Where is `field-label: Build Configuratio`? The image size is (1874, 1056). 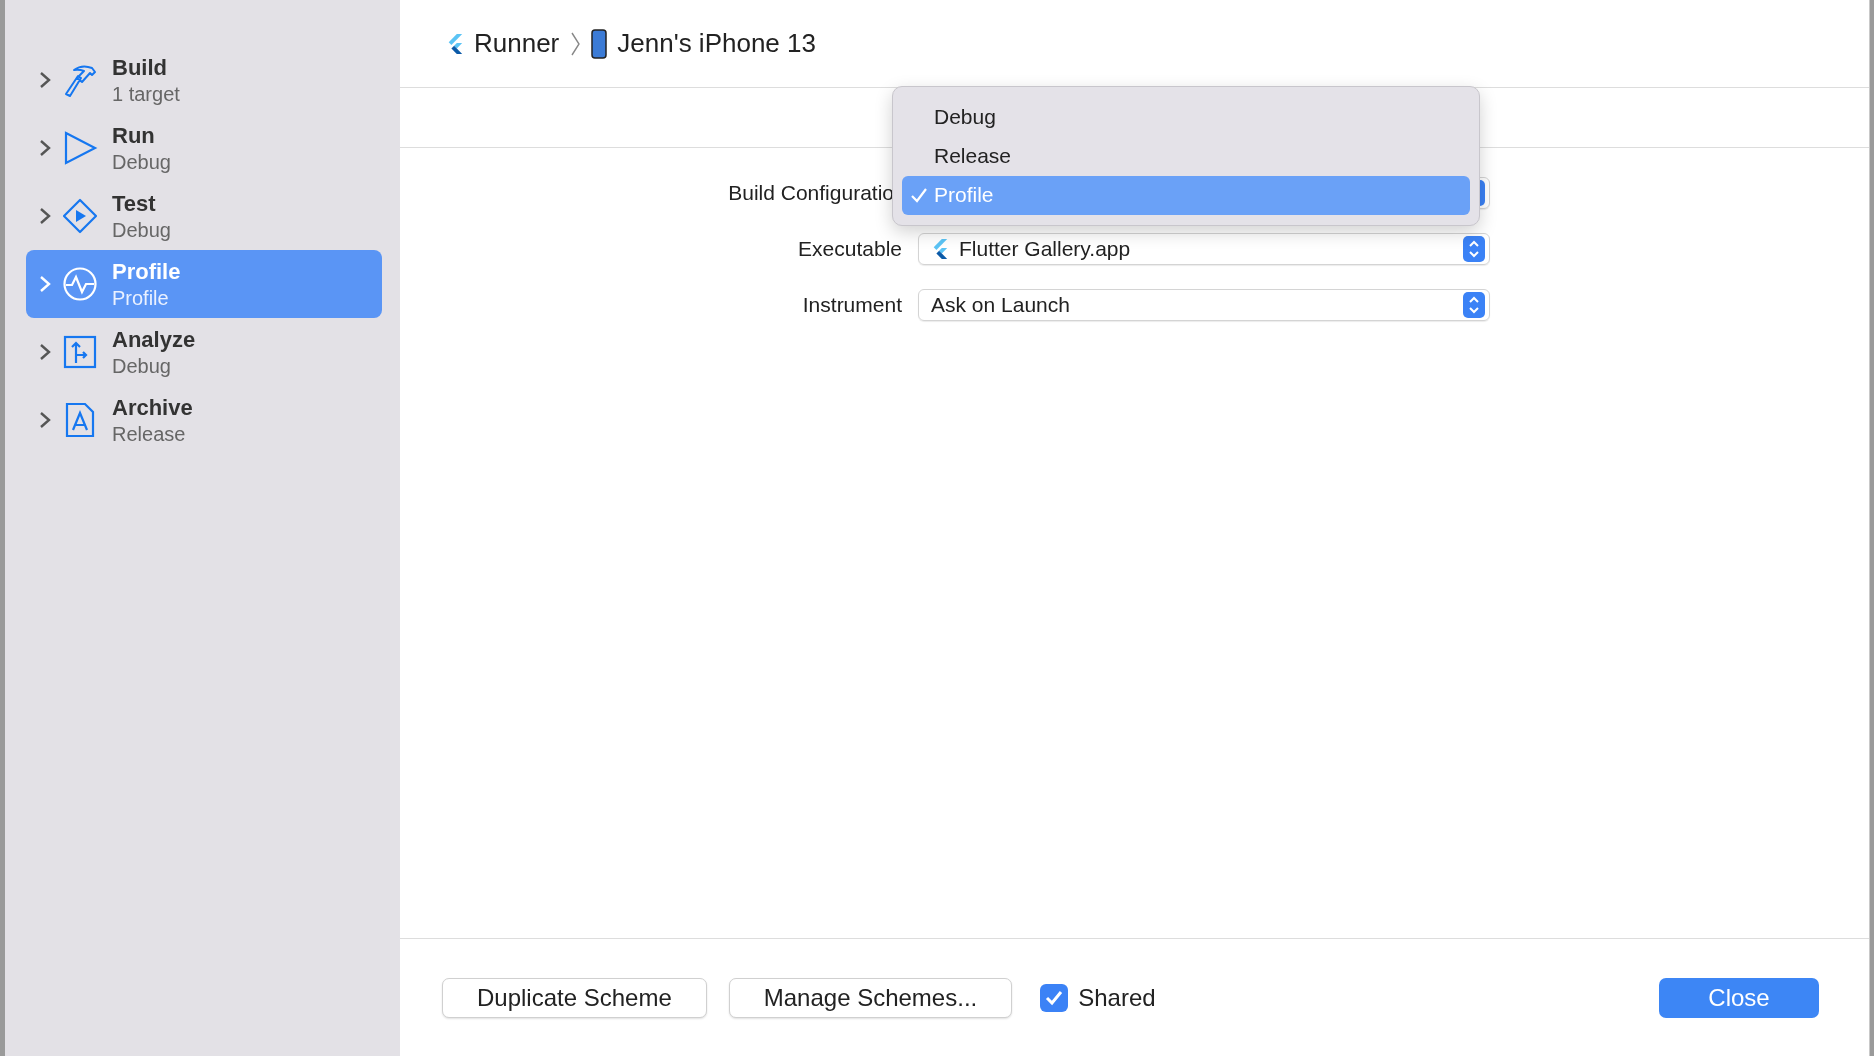 field-label: Build Configuratio is located at coordinates (811, 193).